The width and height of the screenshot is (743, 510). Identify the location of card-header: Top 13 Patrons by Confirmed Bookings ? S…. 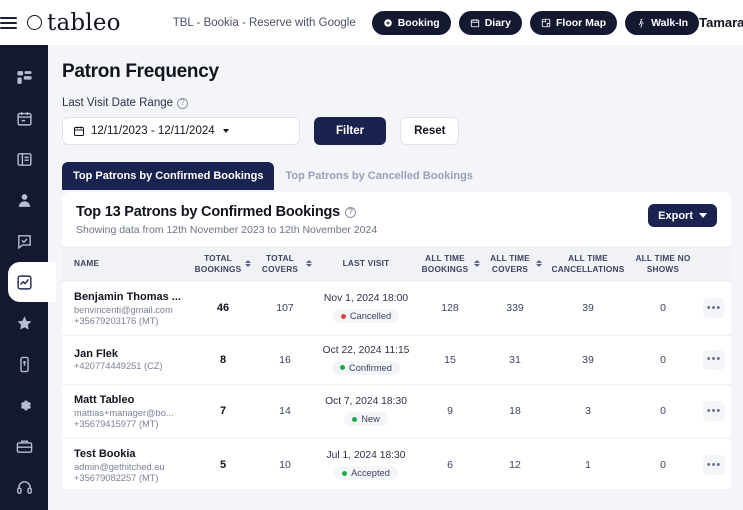
(396, 220).